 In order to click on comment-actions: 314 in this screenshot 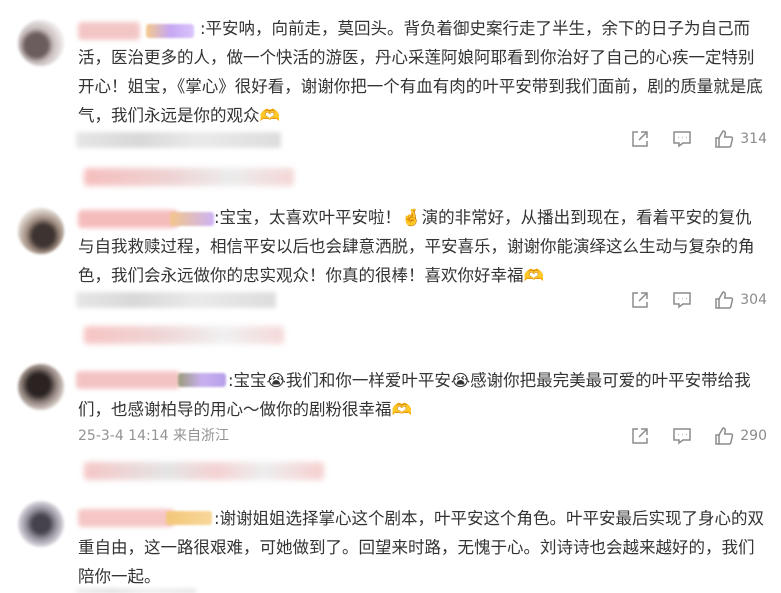, I will do `click(687, 139)`.